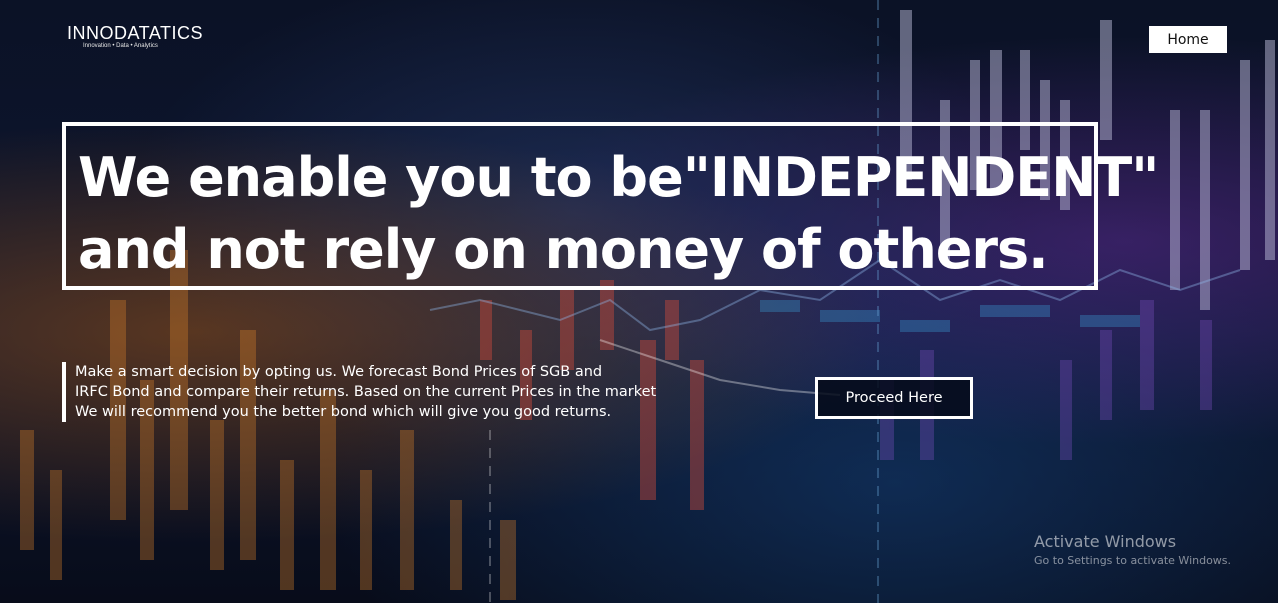 The width and height of the screenshot is (1278, 603). What do you see at coordinates (618, 177) in the screenshot?
I see `hero-headline-line1: We enable you to be"INDEPENDENT"` at bounding box center [618, 177].